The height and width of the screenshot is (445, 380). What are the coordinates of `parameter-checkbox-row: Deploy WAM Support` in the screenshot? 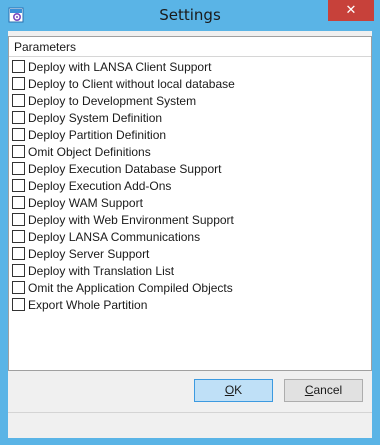 It's located at (123, 202).